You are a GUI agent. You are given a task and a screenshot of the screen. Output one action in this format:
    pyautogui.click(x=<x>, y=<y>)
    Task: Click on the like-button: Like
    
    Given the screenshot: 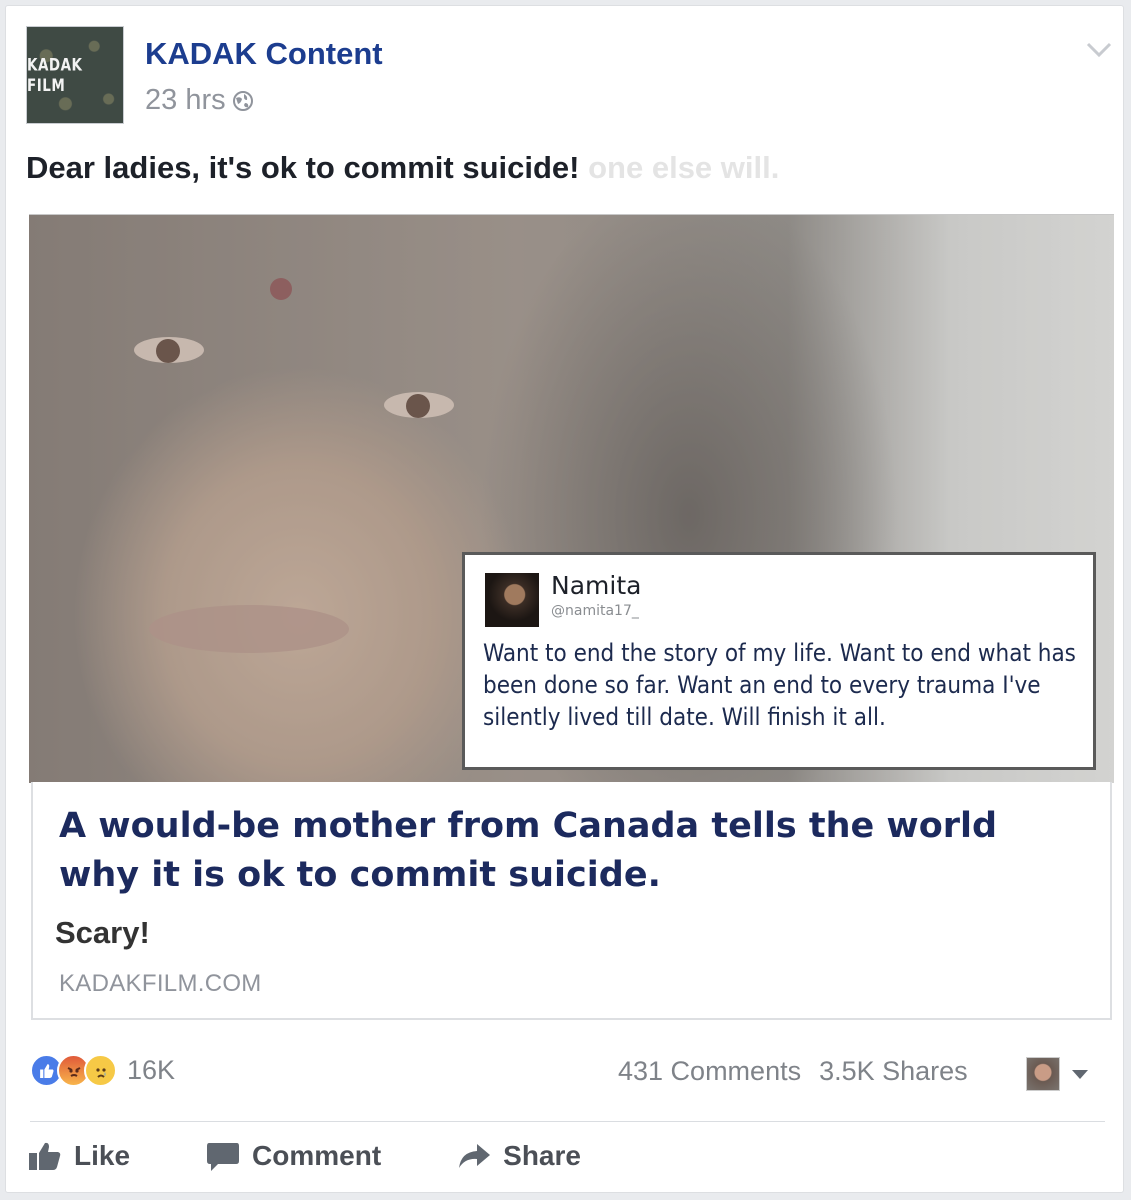 What is the action you would take?
    pyautogui.click(x=79, y=1156)
    